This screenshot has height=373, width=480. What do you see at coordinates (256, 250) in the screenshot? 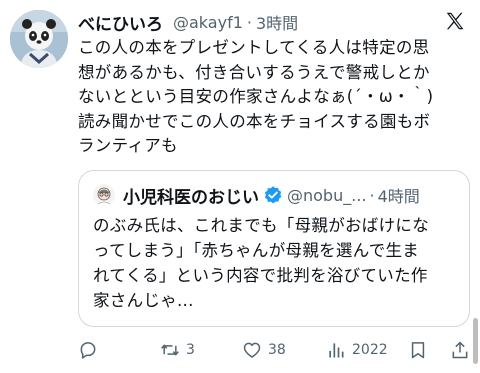
I see `quoted-text-line: ってしまう」「赤ちゃんが母親を選んで生ま` at bounding box center [256, 250].